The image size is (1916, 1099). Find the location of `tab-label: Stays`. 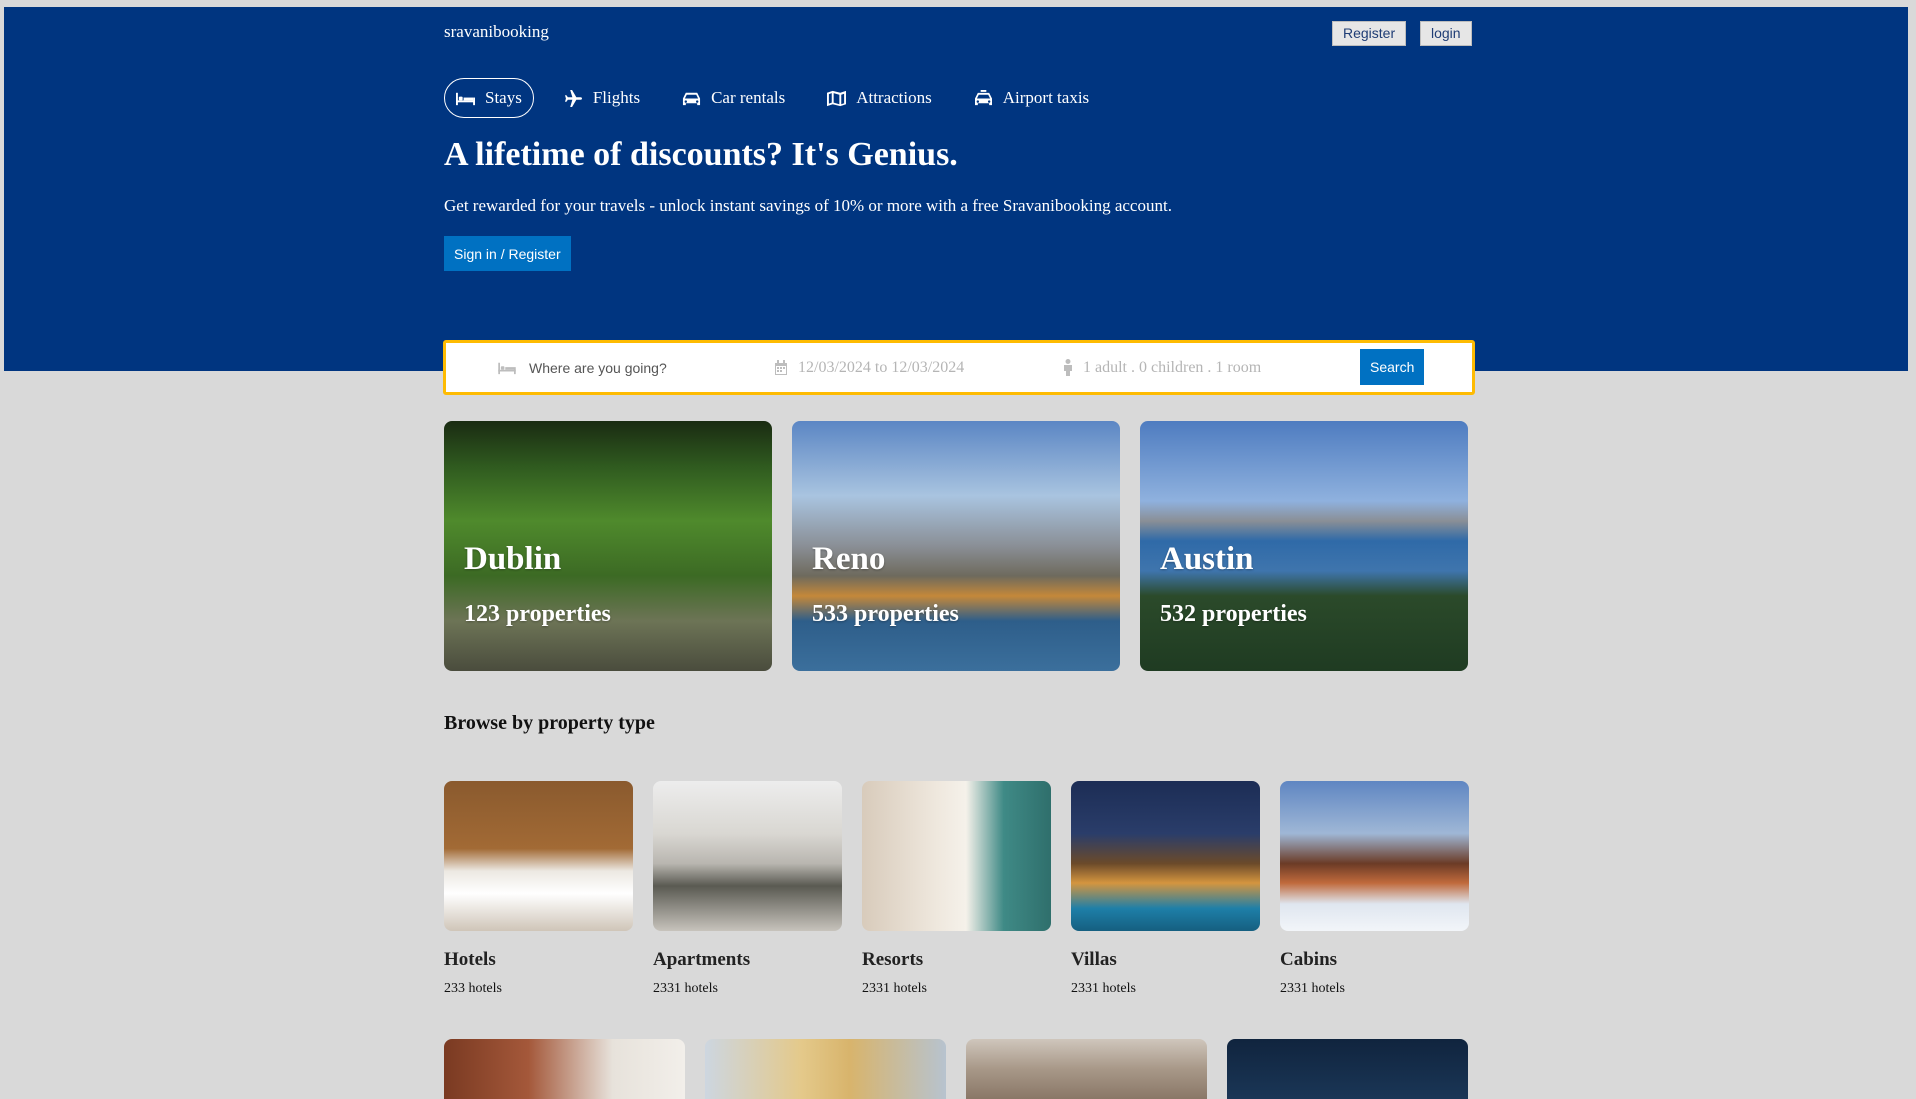

tab-label: Stays is located at coordinates (503, 97).